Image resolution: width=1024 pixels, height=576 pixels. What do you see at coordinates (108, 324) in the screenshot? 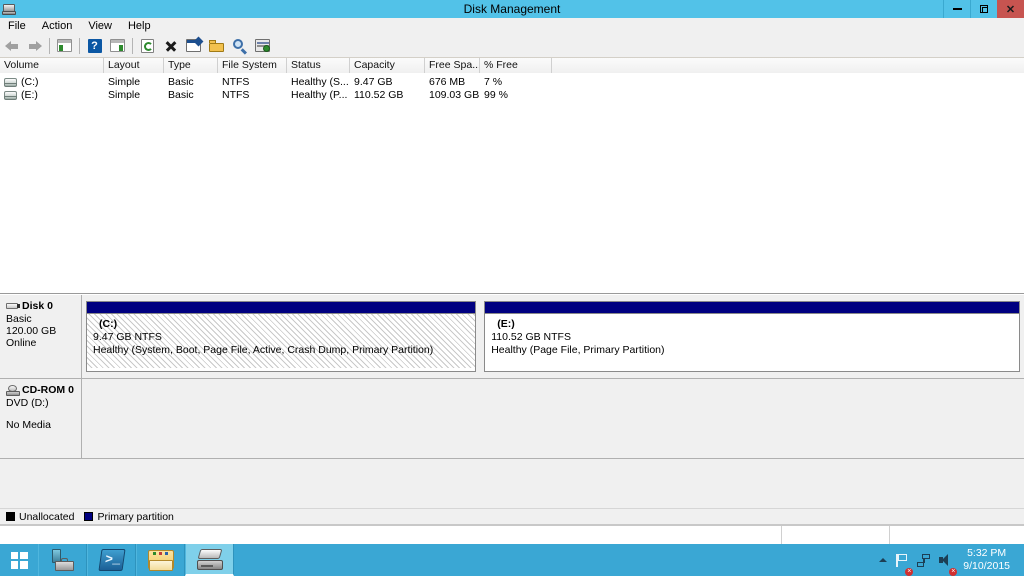
I see `partition-c-label: (C:)` at bounding box center [108, 324].